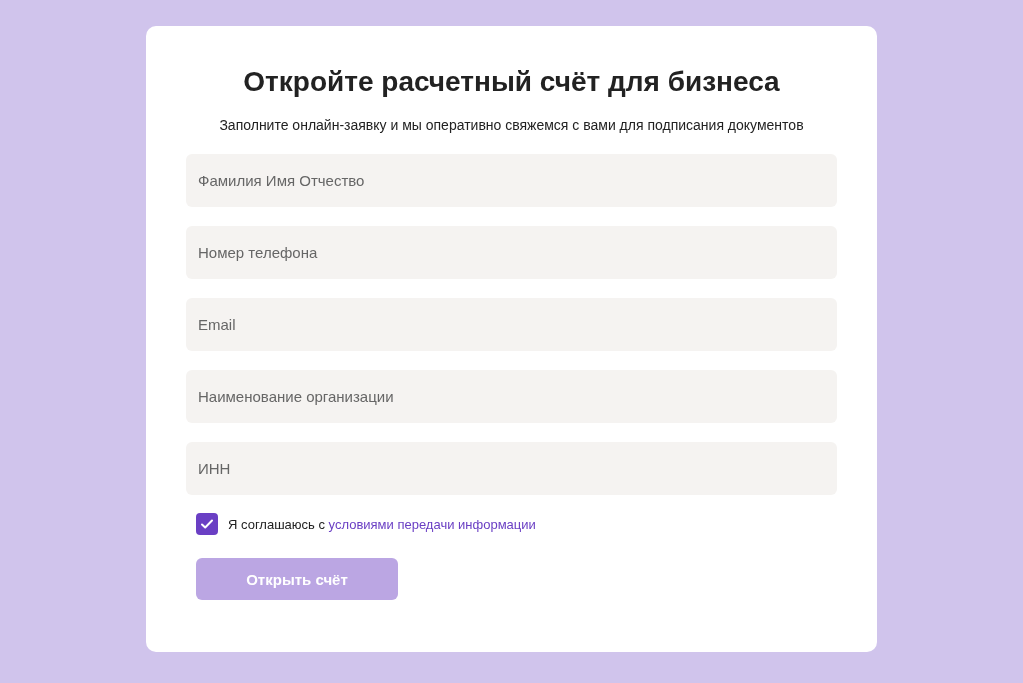  I want to click on input-field: Фамилия Имя Отчество, so click(511, 180).